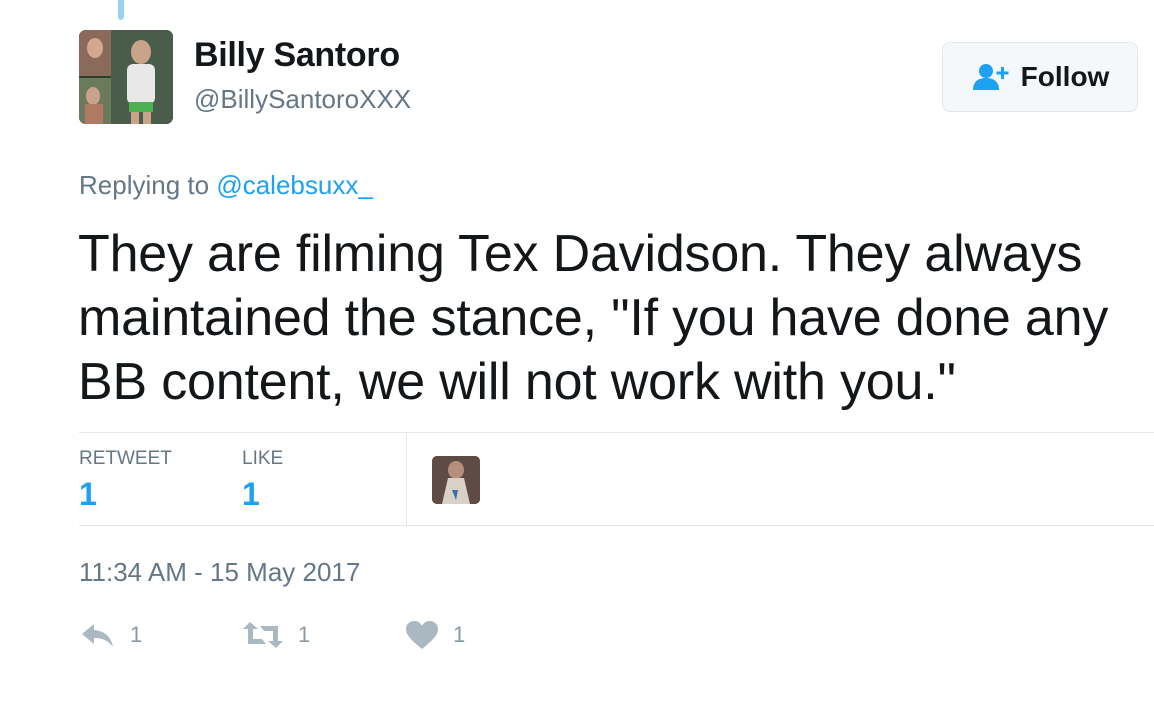 This screenshot has height=716, width=1154. I want to click on reply-context-prefix: Replying to, so click(144, 185).